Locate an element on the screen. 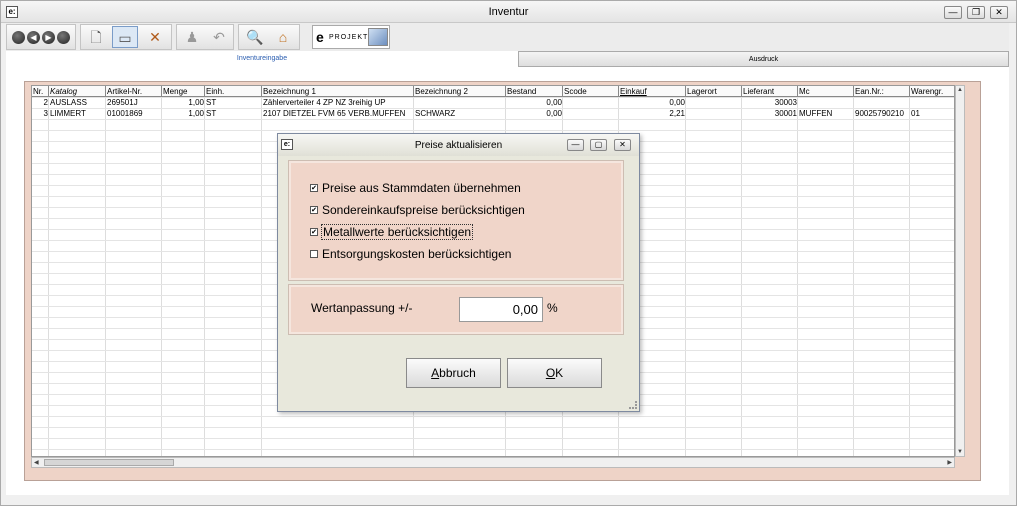 This screenshot has width=1017, height=506. form-view-icon: ▭ is located at coordinates (125, 37).